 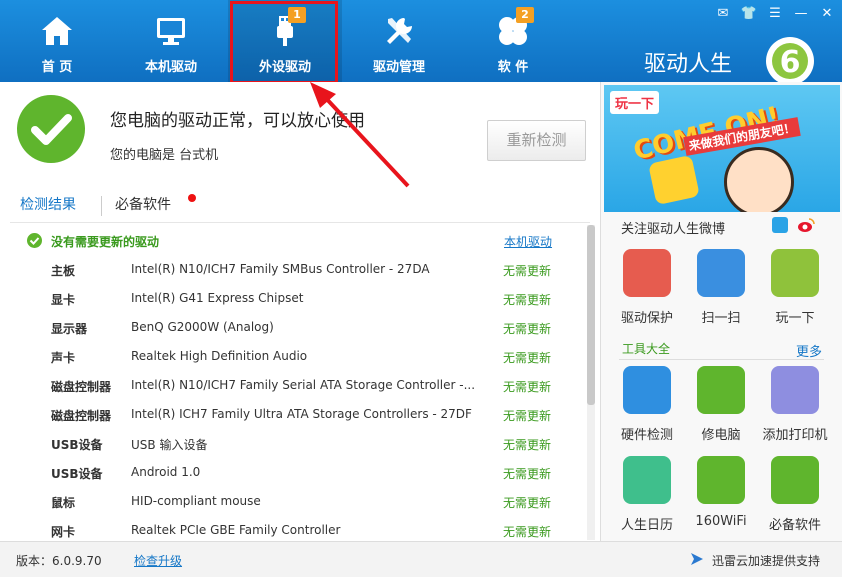 What do you see at coordinates (101, 206) in the screenshot?
I see `tab-divider` at bounding box center [101, 206].